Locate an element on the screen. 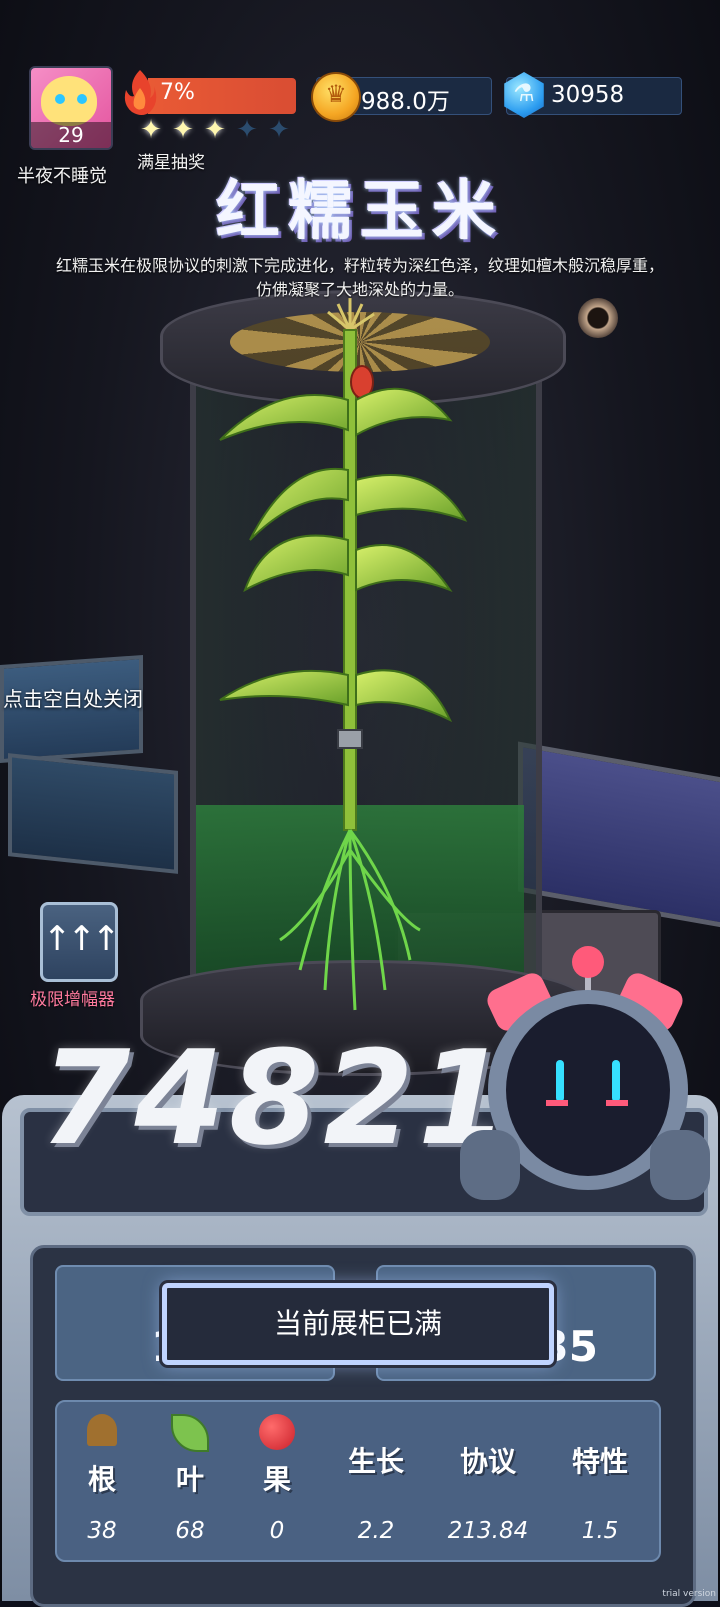 The width and height of the screenshot is (720, 1607). attr-value: 2.2 is located at coordinates (376, 1531).